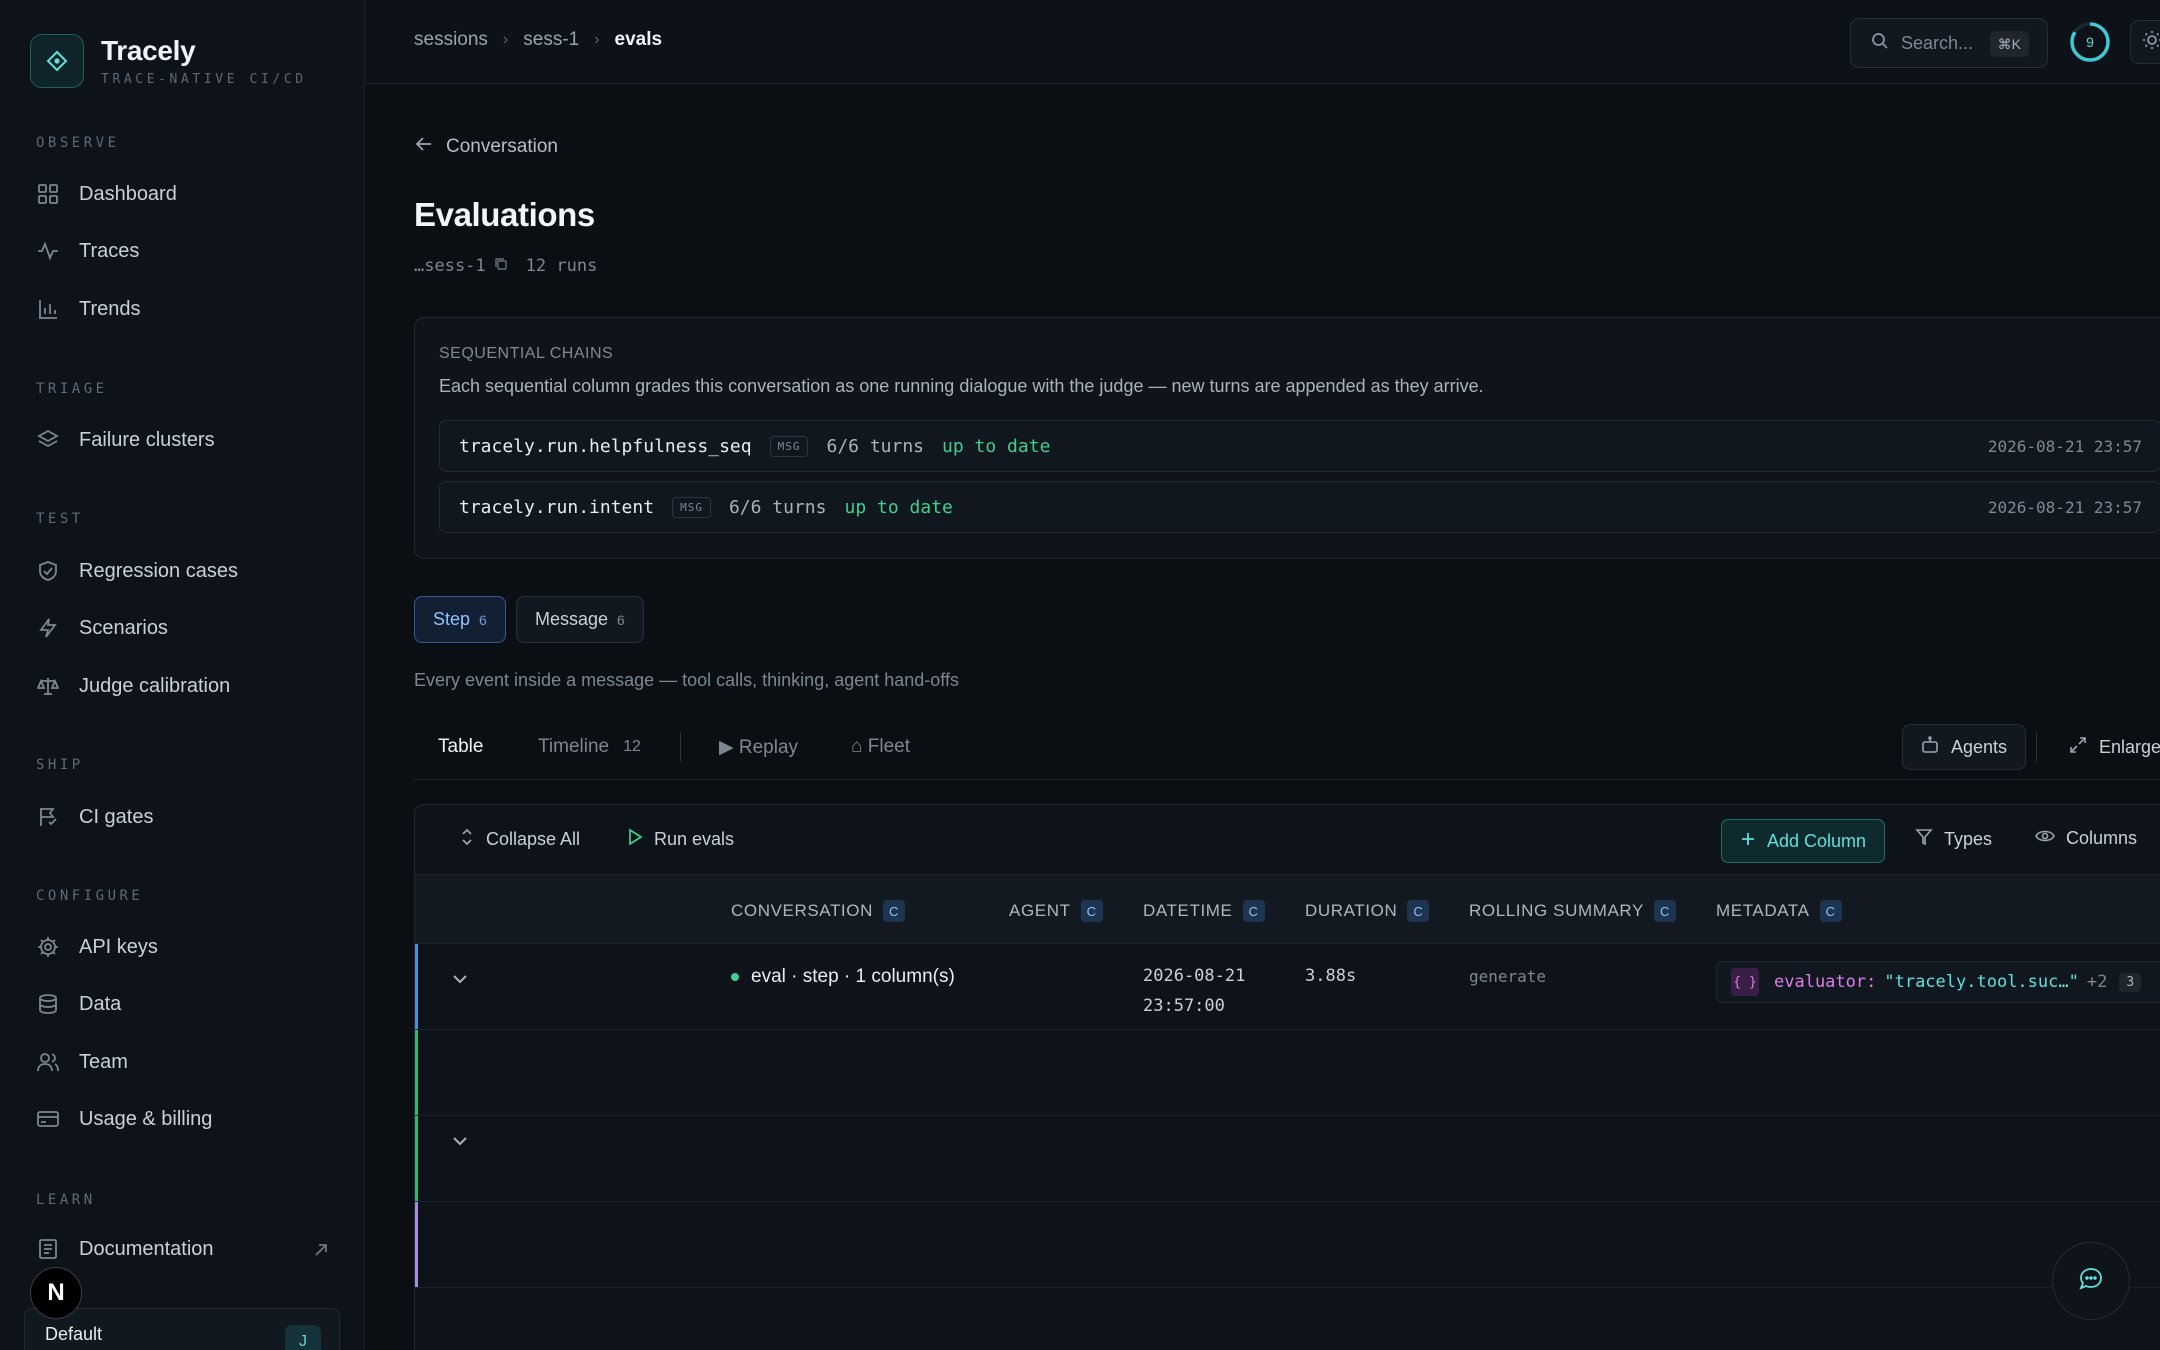 The image size is (2160, 1350). What do you see at coordinates (635, 839) in the screenshot?
I see `play-icon` at bounding box center [635, 839].